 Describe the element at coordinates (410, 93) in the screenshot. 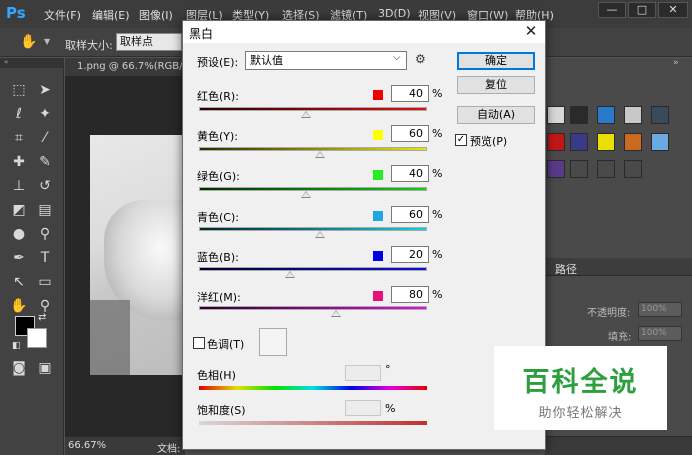

I see `red-value-field: 40` at that location.